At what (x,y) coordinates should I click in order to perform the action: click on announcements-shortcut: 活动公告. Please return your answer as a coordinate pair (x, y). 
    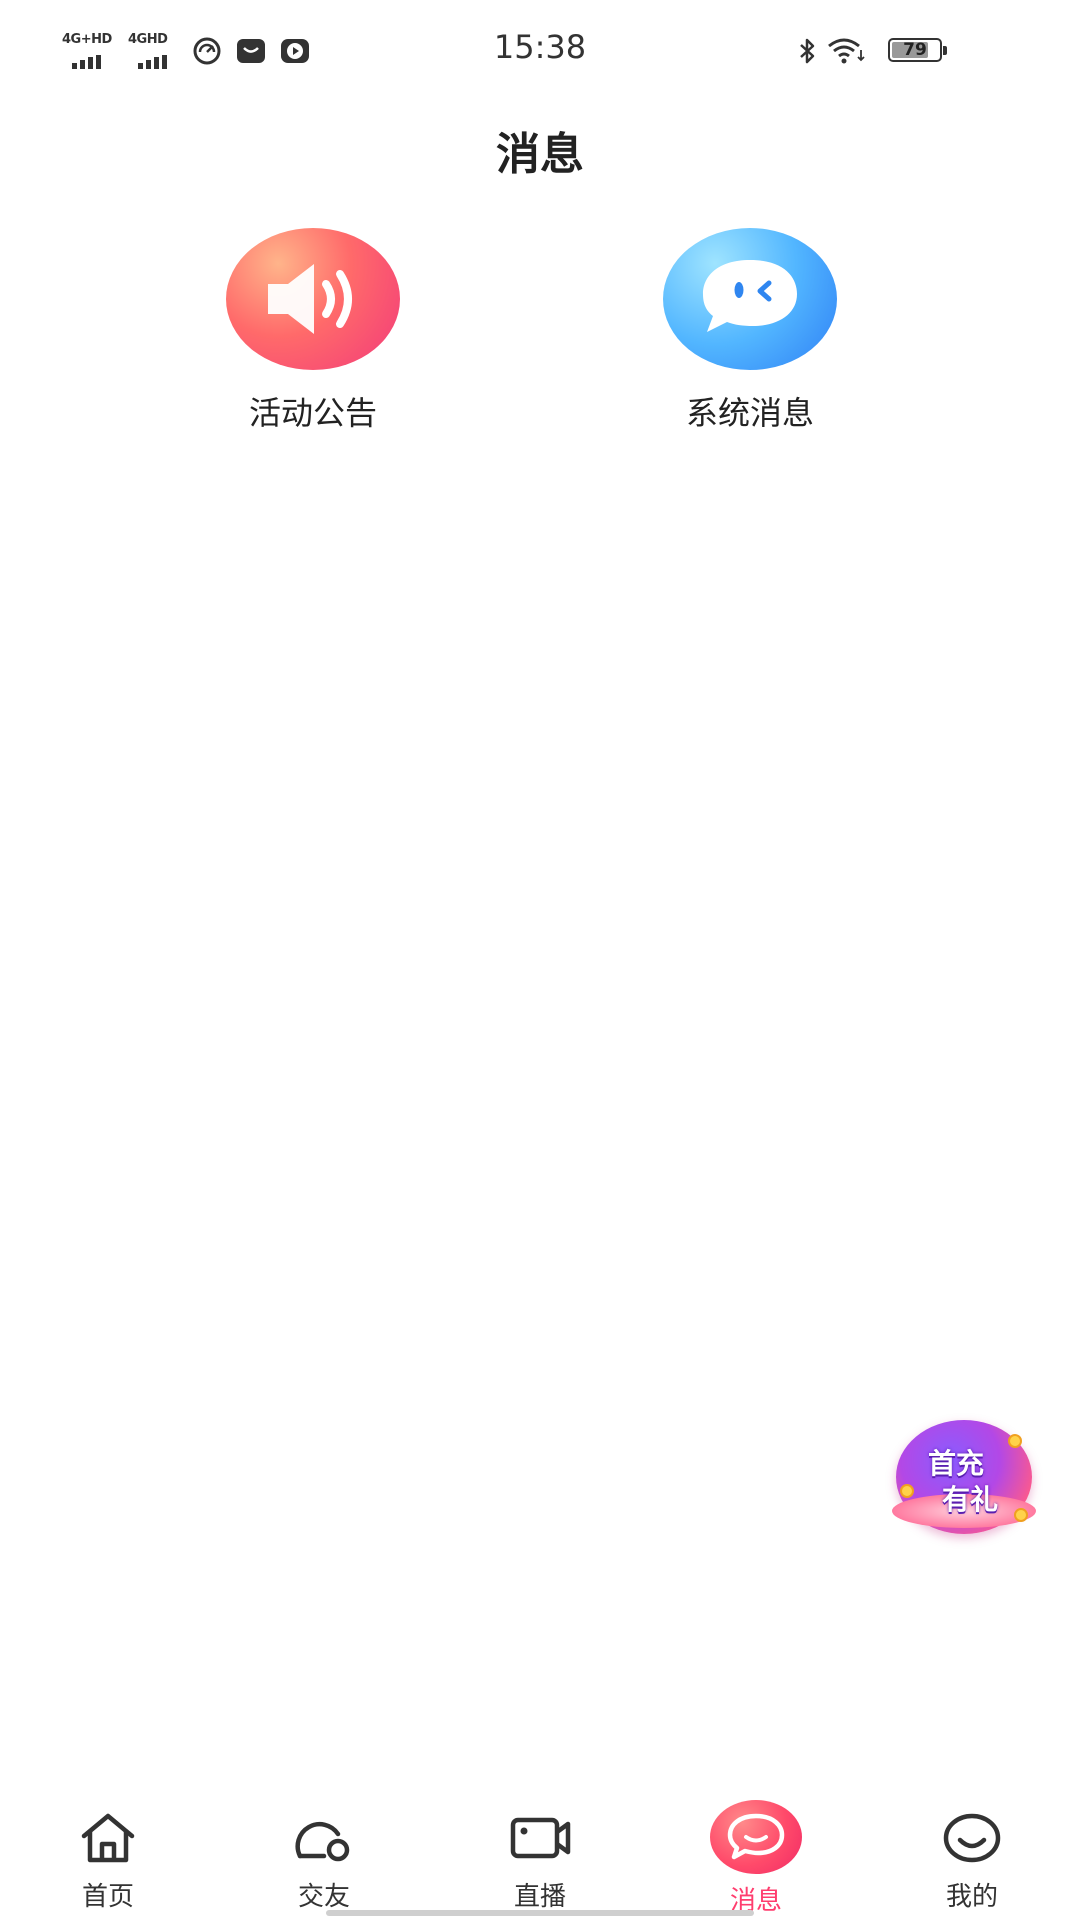
    Looking at the image, I should click on (313, 330).